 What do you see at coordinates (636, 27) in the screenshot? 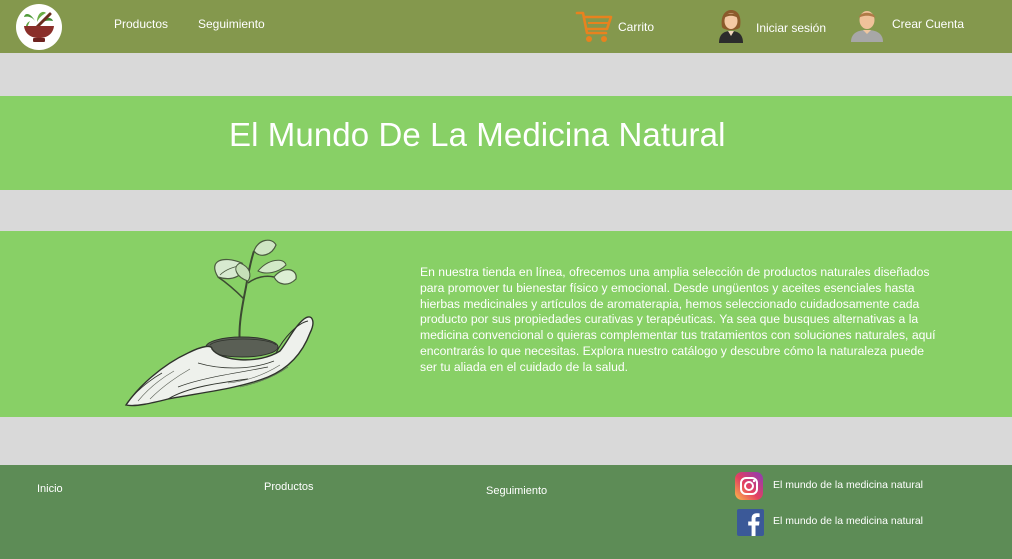
I see `nav-link-carrito: Carrito` at bounding box center [636, 27].